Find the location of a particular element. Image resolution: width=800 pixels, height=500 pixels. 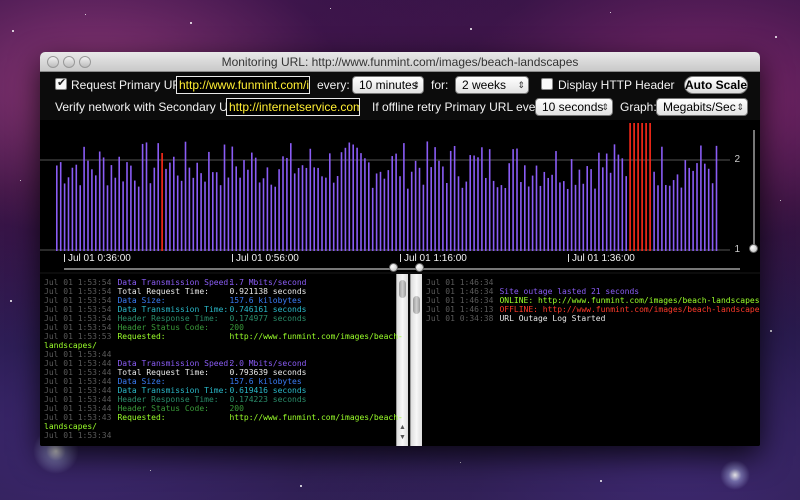

duration-select: 2 weeks ⇕ is located at coordinates (492, 85).